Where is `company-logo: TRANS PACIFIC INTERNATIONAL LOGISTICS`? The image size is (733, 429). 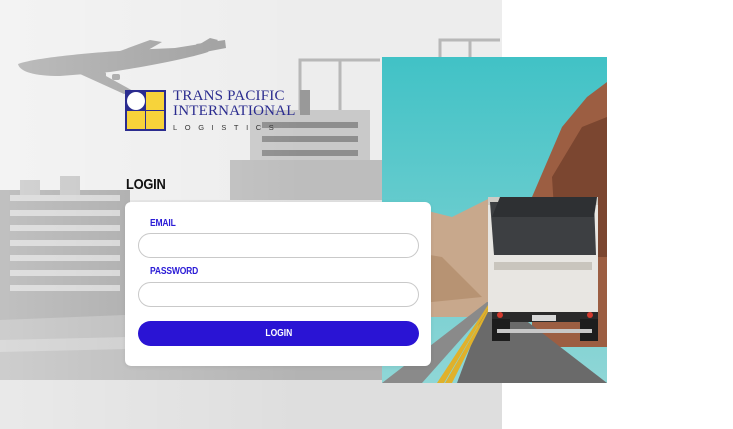
company-logo: TRANS PACIFIC INTERNATIONAL LOGISTICS is located at coordinates (212, 111).